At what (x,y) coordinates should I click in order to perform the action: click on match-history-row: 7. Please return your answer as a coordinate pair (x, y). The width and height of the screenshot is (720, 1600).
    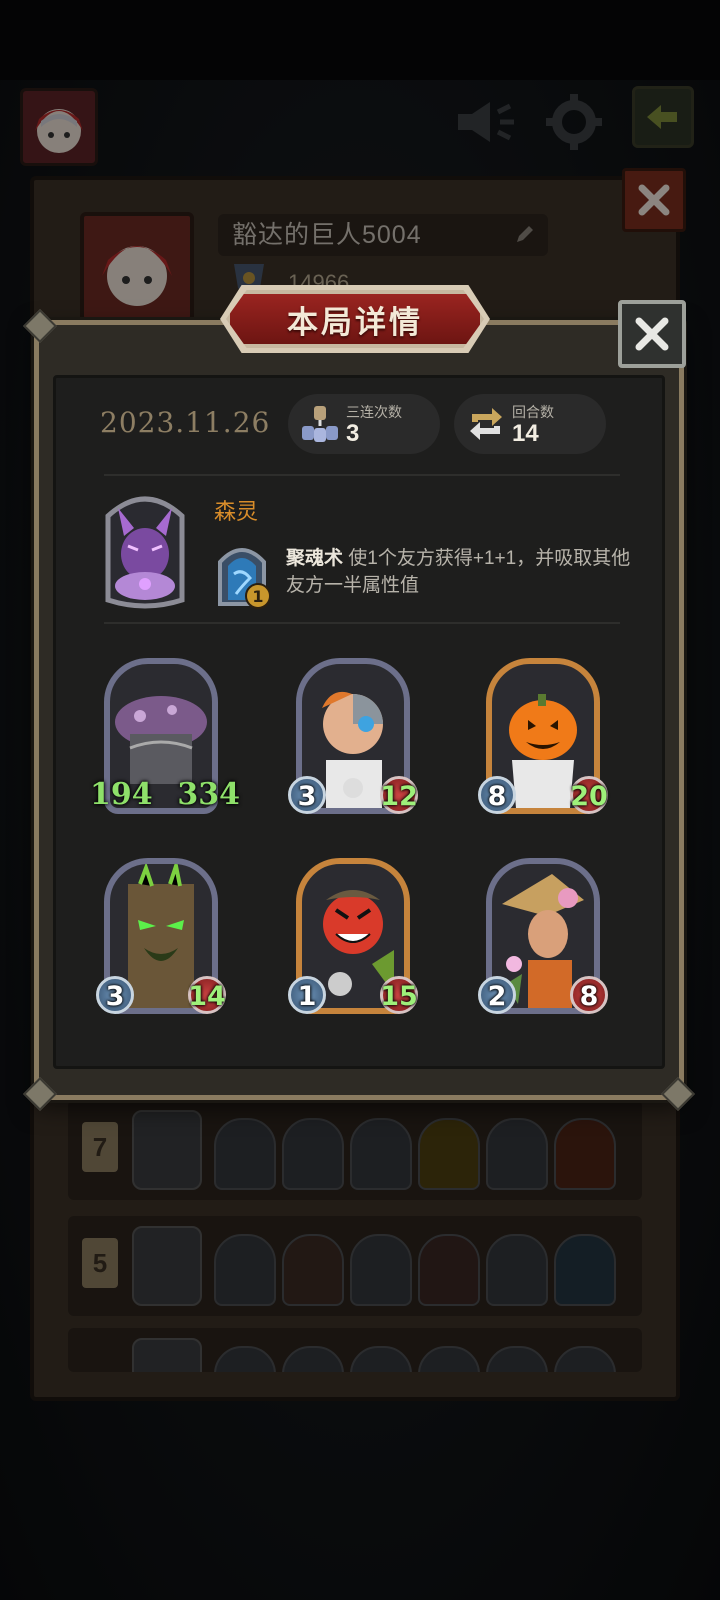
    Looking at the image, I should click on (355, 1150).